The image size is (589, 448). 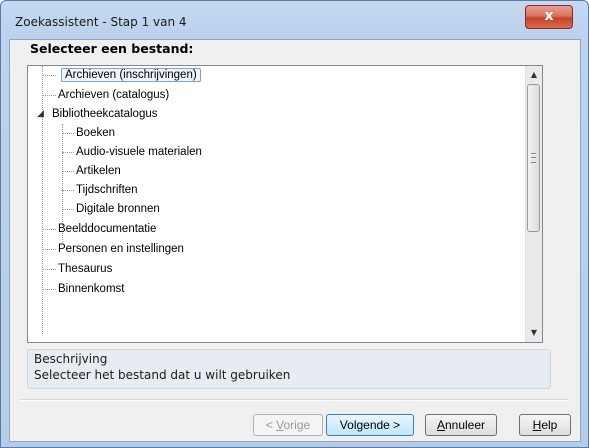 I want to click on tree-item-boeken: Boeken, so click(x=95, y=133).